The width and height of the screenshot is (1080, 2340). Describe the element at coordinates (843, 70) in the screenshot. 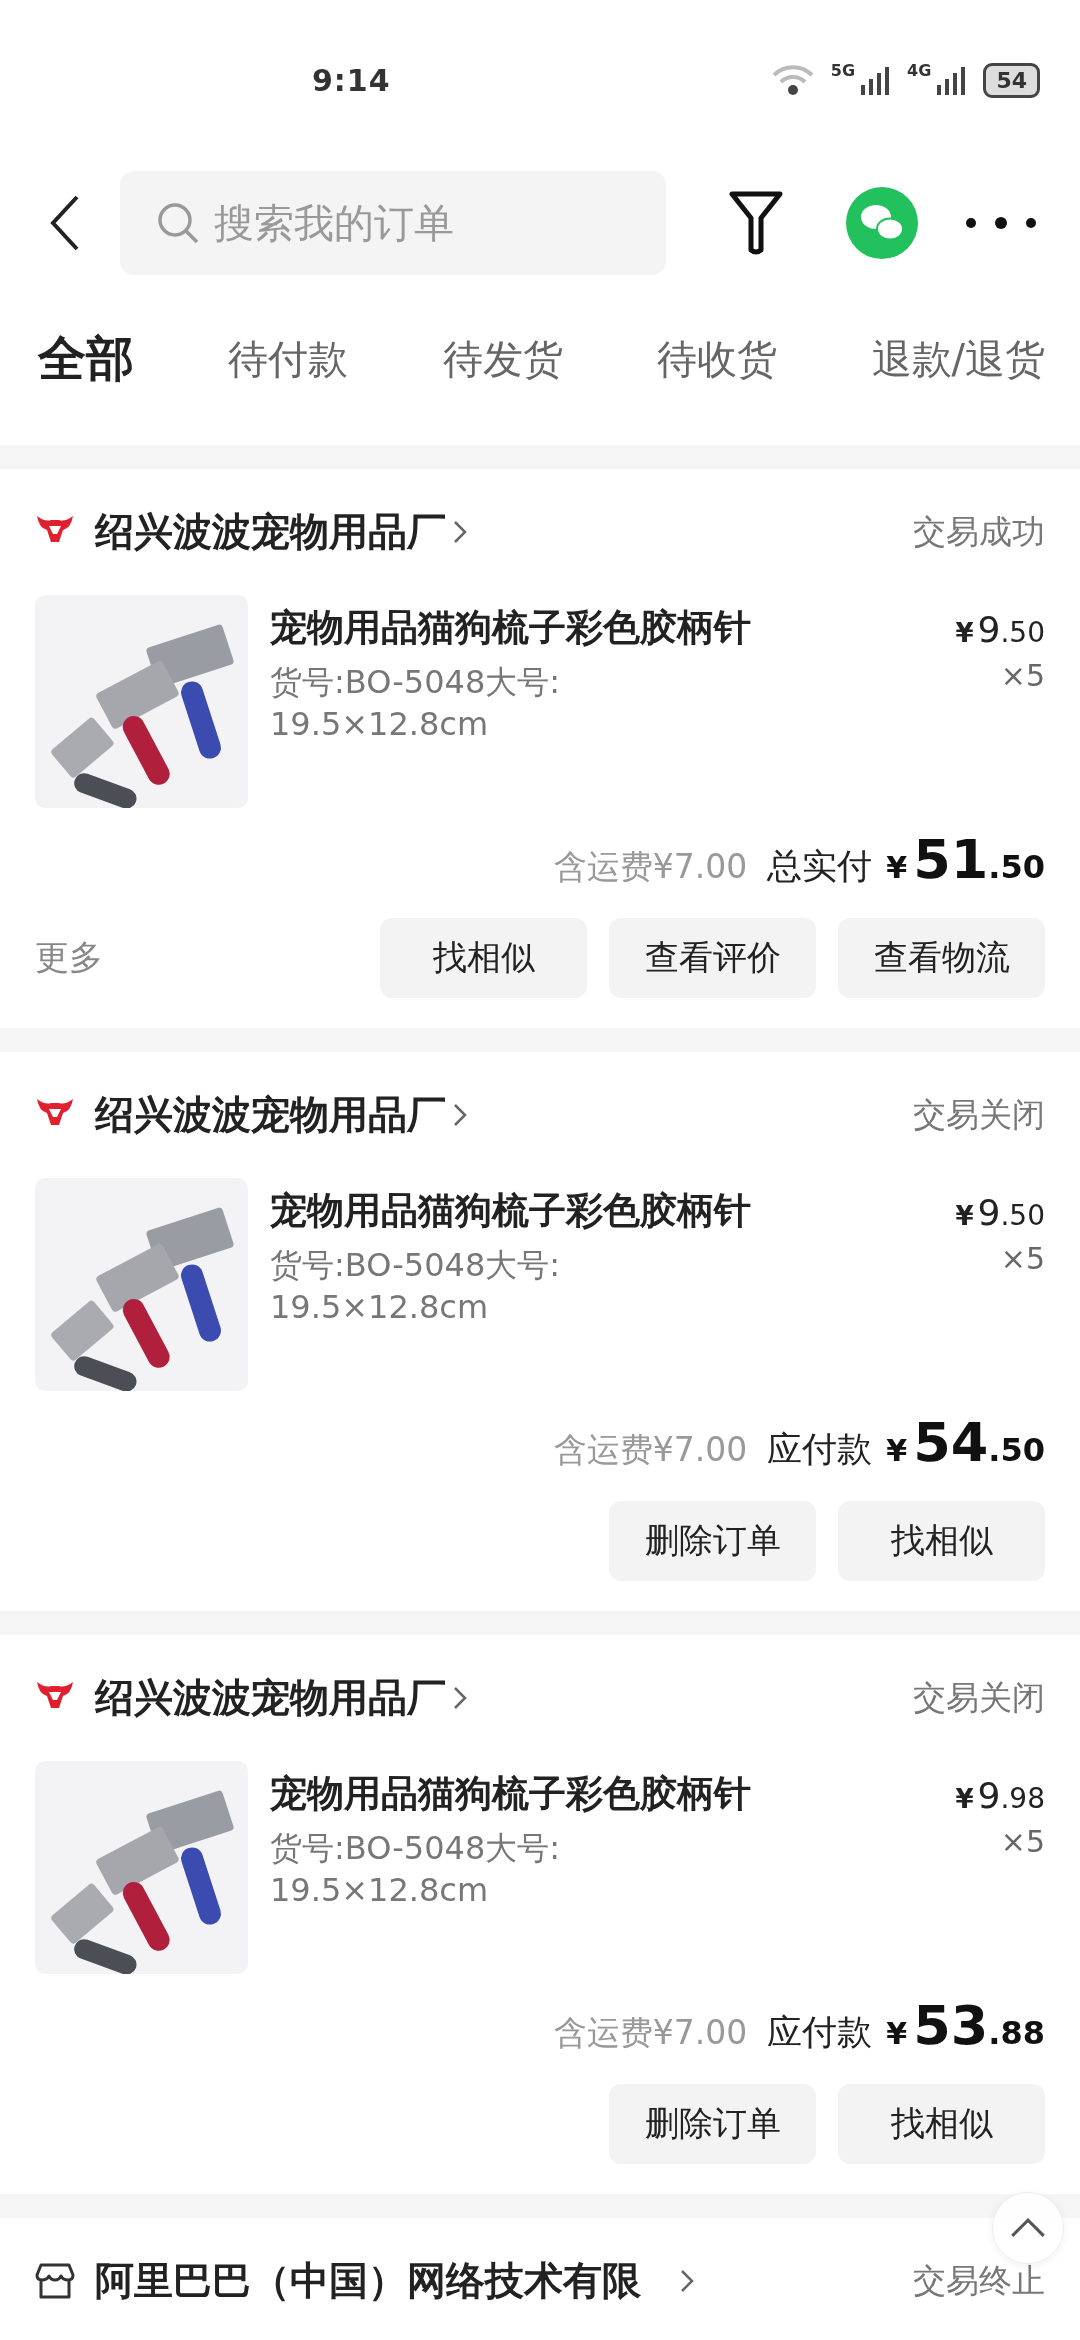

I see `network-label: 5G` at that location.